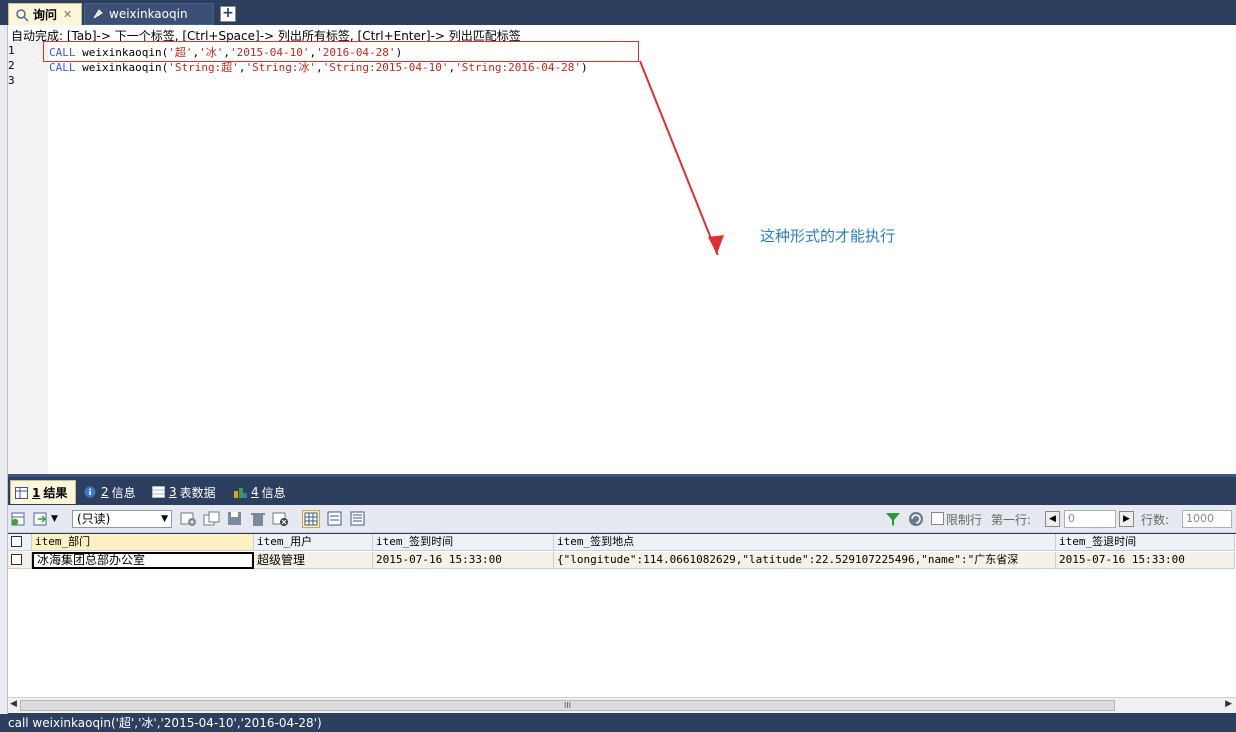 Image resolution: width=1236 pixels, height=732 pixels. I want to click on tab-result: 1 结果, so click(43, 492).